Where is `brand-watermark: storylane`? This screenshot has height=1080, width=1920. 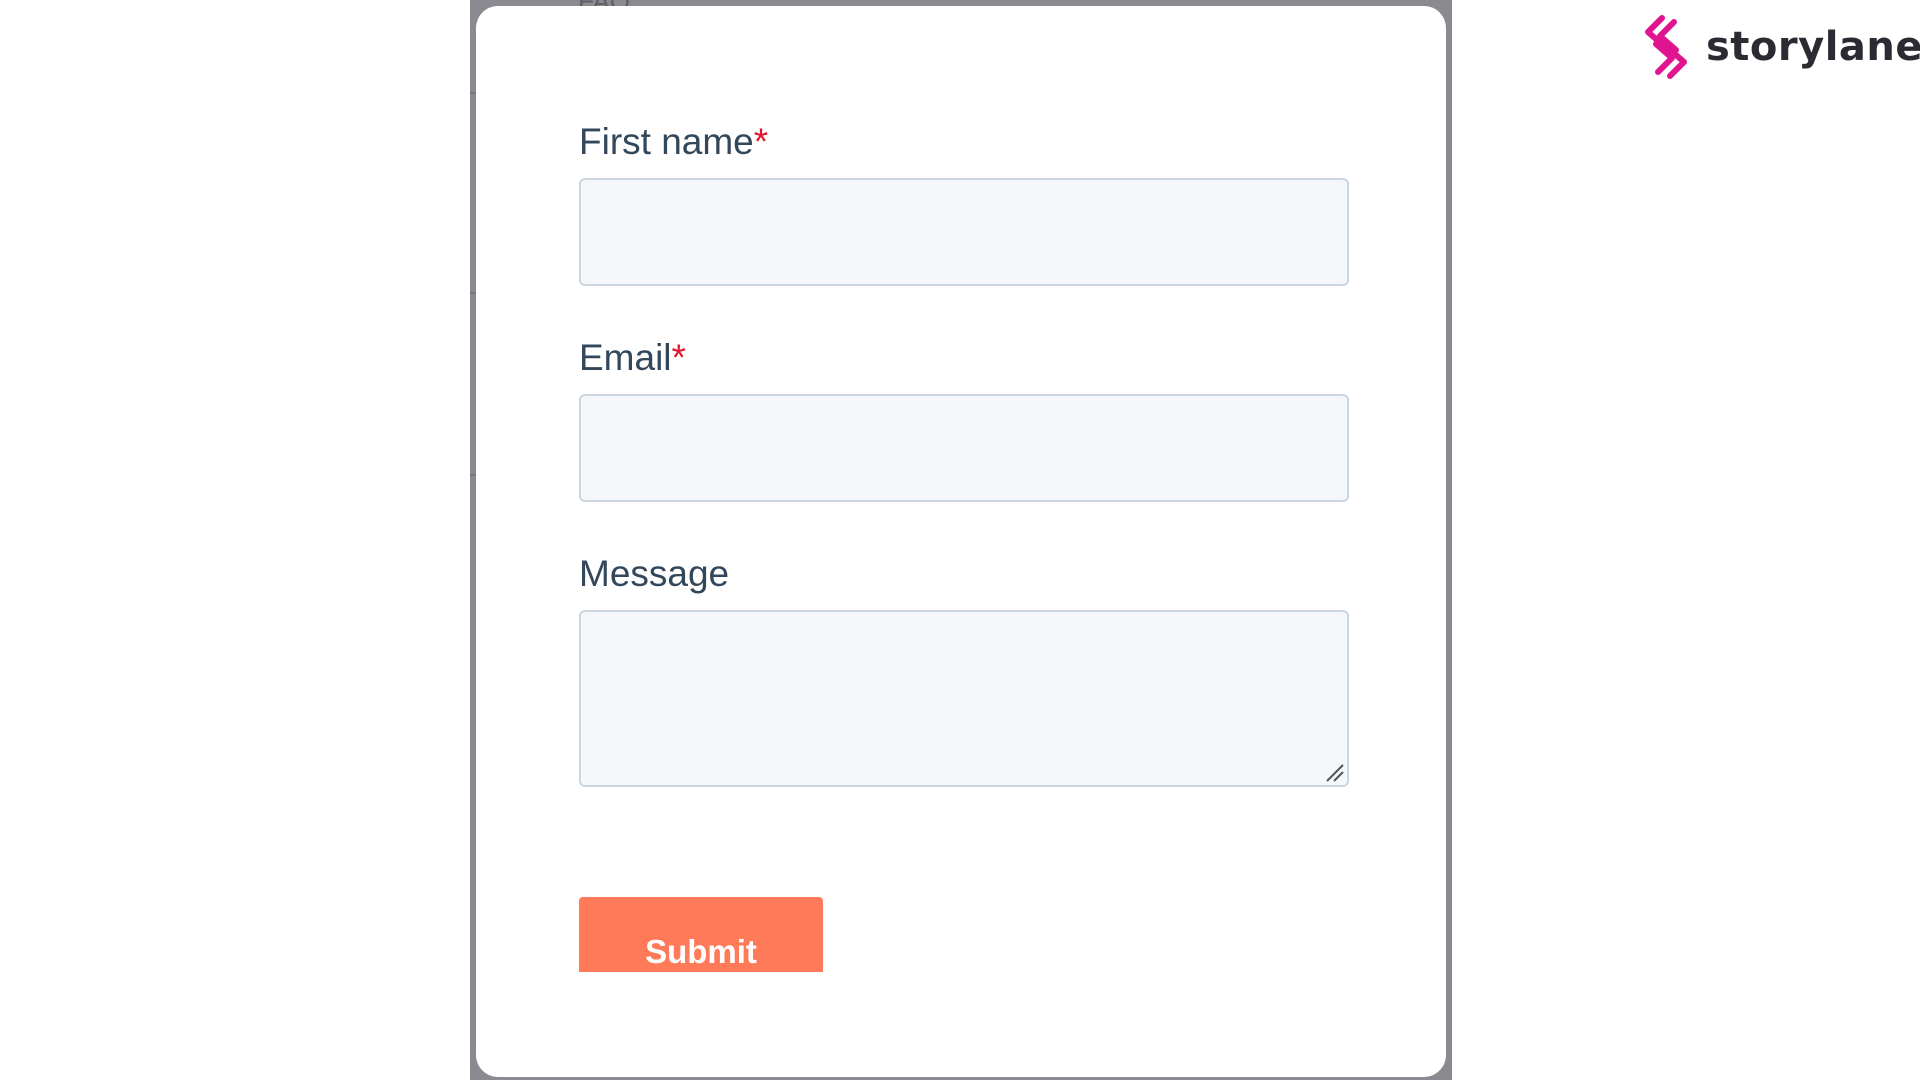
brand-watermark: storylane is located at coordinates (1780, 47).